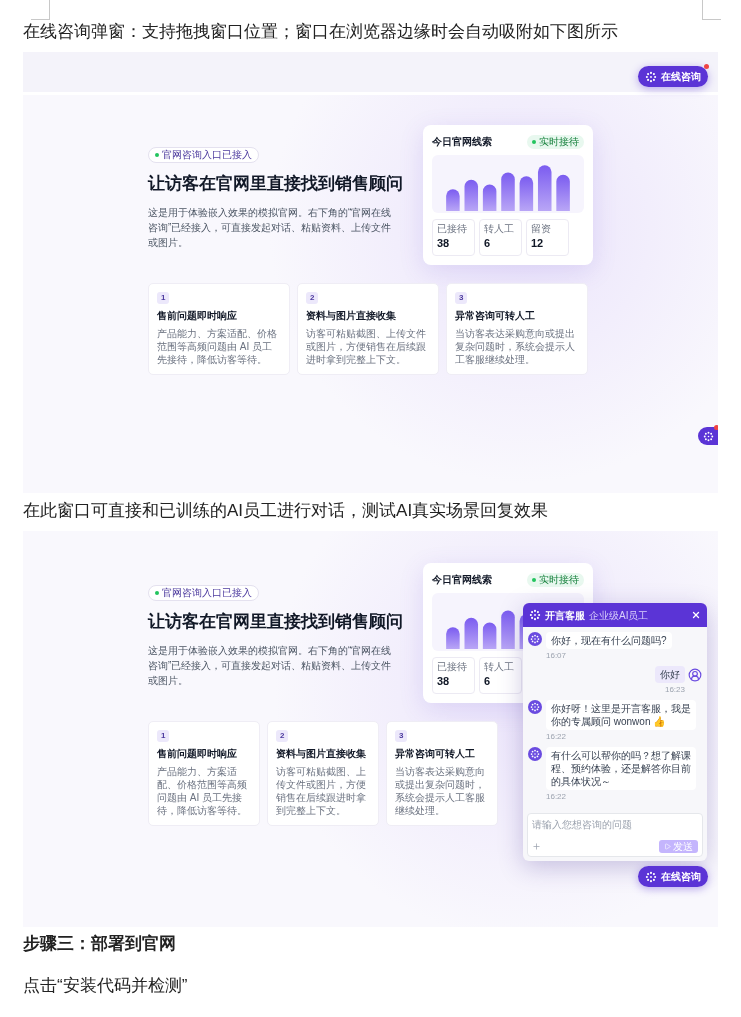 The image size is (741, 1017). Describe the element at coordinates (100, 944) in the screenshot. I see `step-heading: 步骤三：部署到官网` at that location.